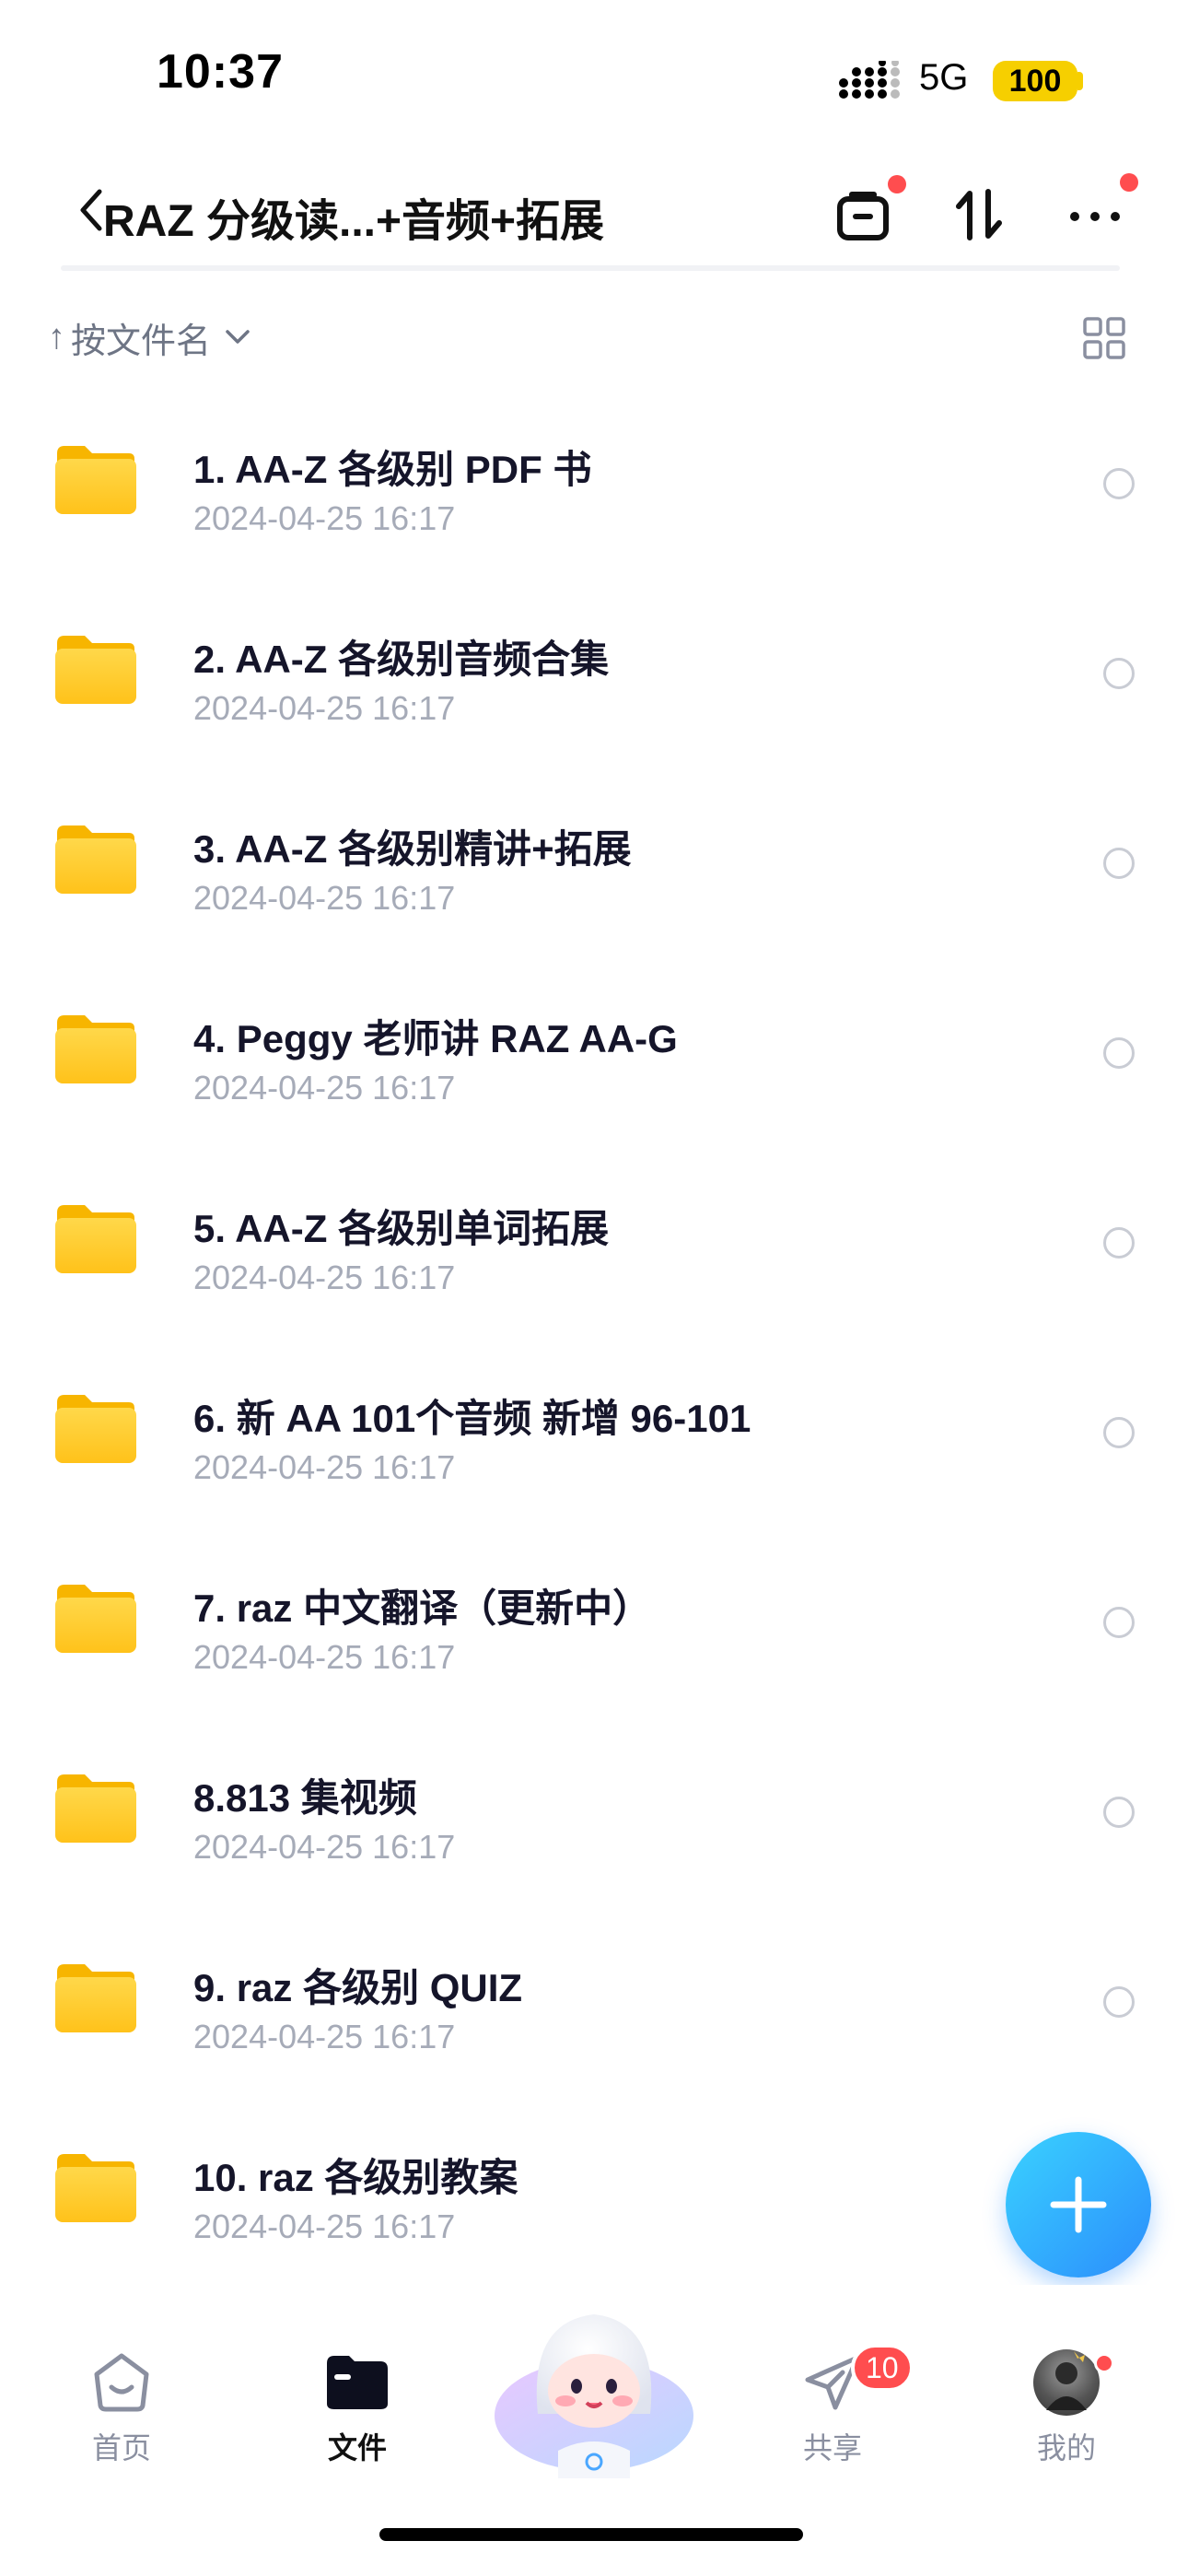  Describe the element at coordinates (57, 337) in the screenshot. I see `sort-direction-arrow: ↑` at that location.